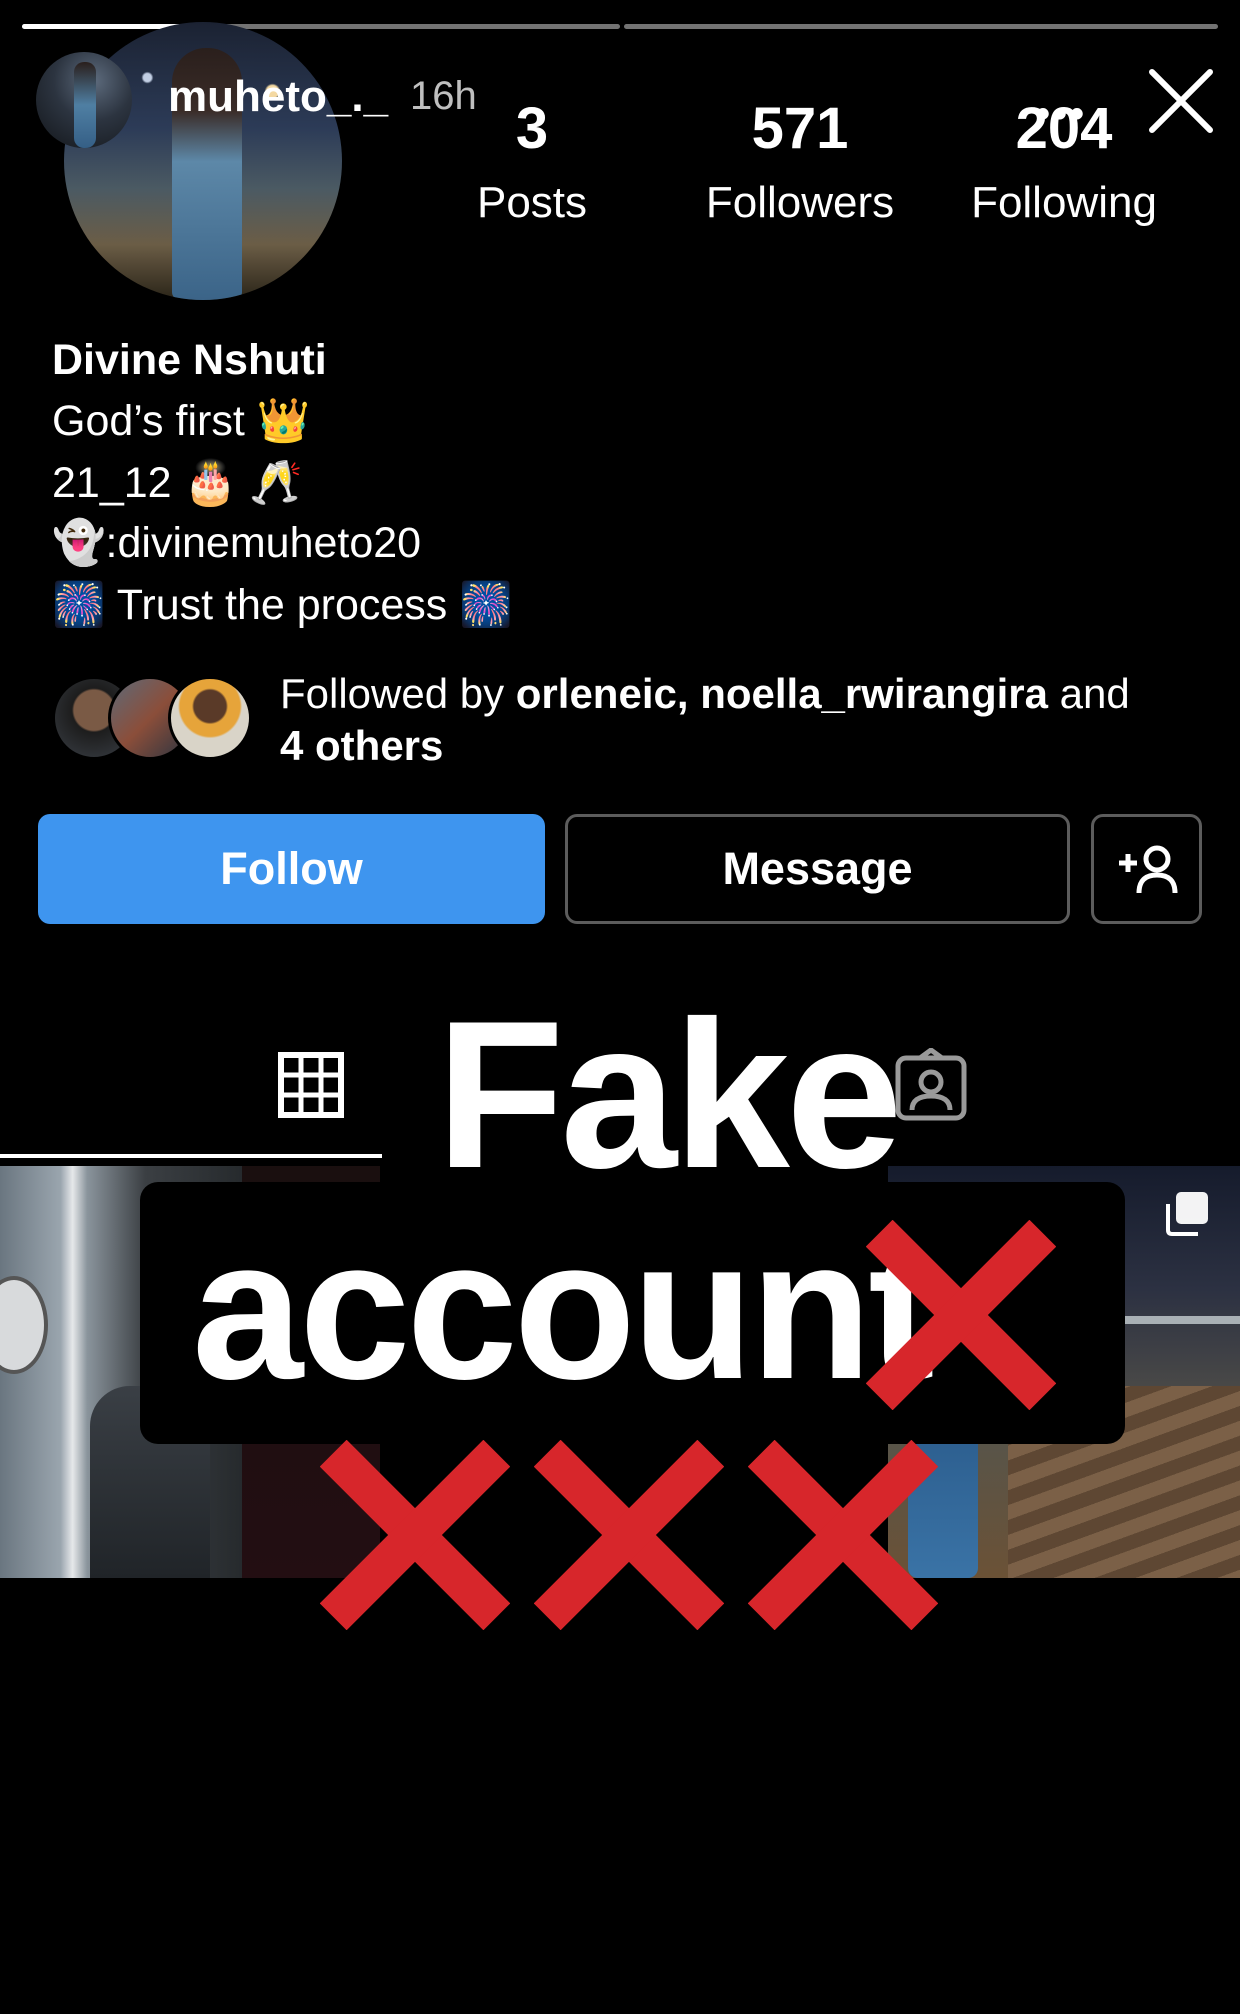 This screenshot has width=1240, height=2014. Describe the element at coordinates (191, 1156) in the screenshot. I see `active-tab-indicator` at that location.